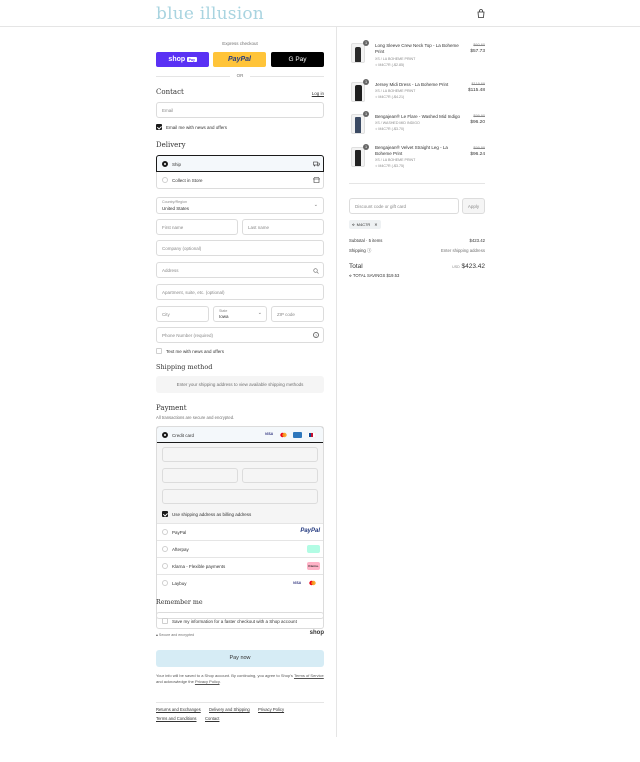  Describe the element at coordinates (183, 435) in the screenshot. I see `credit-card-label: Credit card` at that location.